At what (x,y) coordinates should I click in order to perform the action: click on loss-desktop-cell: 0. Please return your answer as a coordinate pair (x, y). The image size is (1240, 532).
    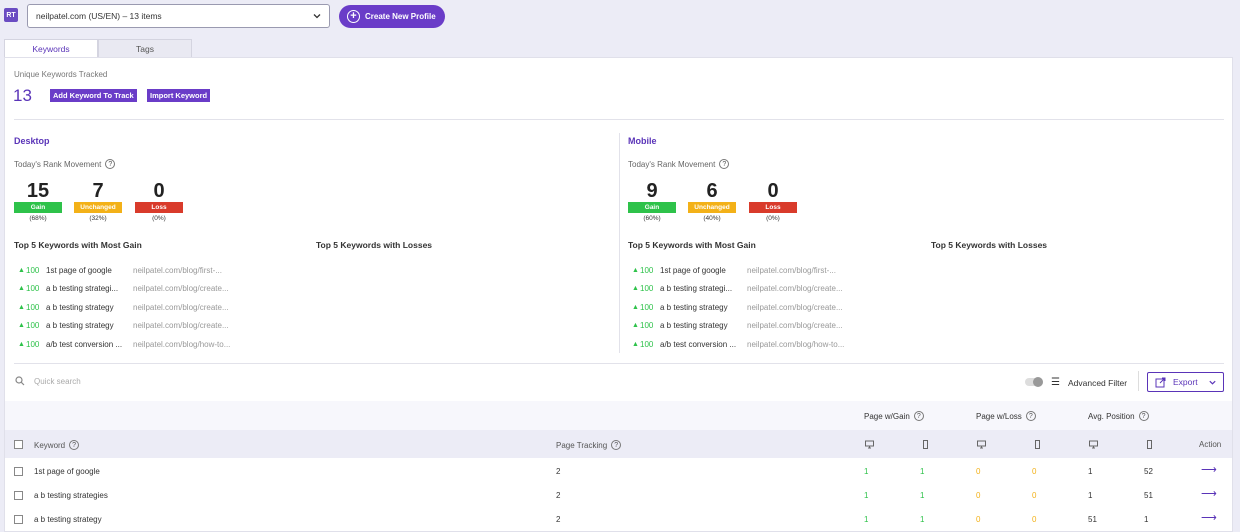
    Looking at the image, I should click on (978, 519).